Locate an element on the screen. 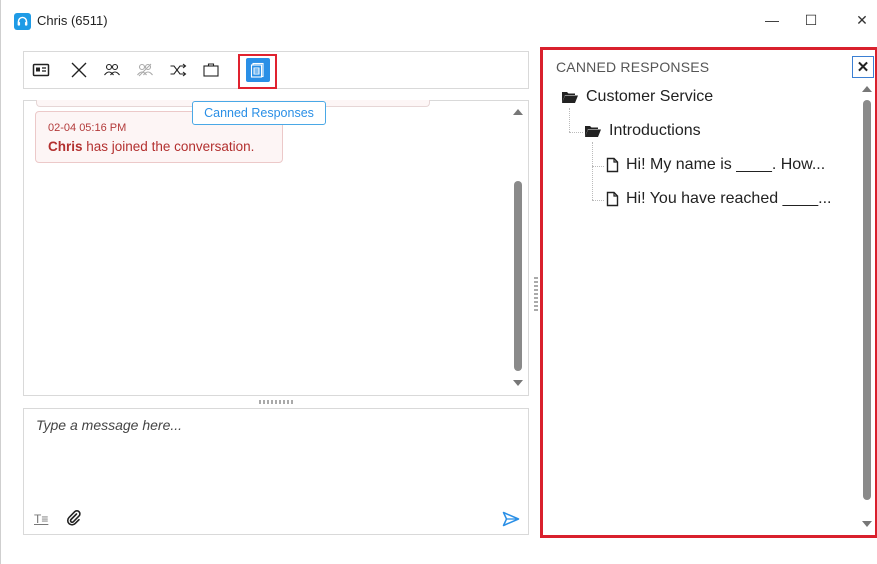  message-input is located at coordinates (271, 425).